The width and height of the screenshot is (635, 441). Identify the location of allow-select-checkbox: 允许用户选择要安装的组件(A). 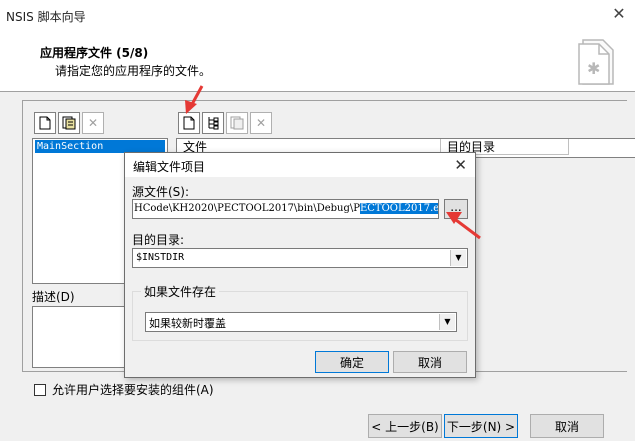
(124, 389).